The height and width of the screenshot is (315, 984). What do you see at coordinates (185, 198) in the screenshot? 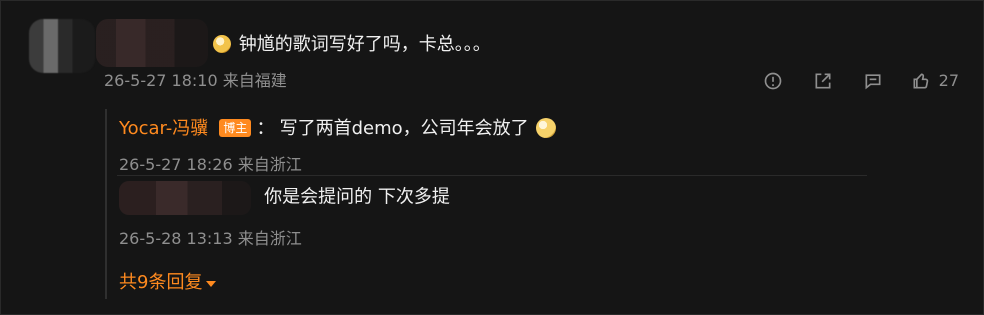
I see `blurred-reply-user` at bounding box center [185, 198].